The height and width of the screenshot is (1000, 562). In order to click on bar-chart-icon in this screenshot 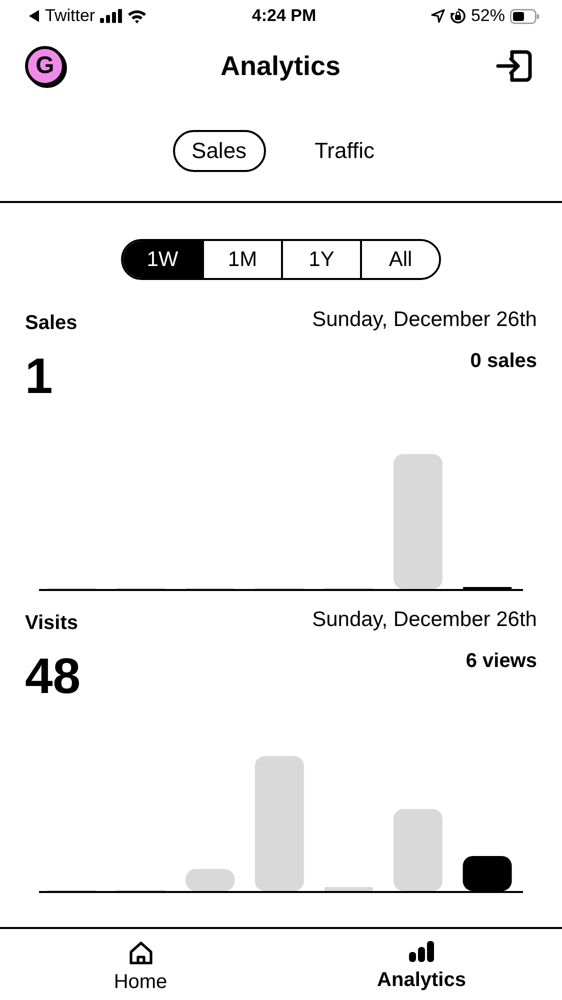, I will do `click(421, 952)`.